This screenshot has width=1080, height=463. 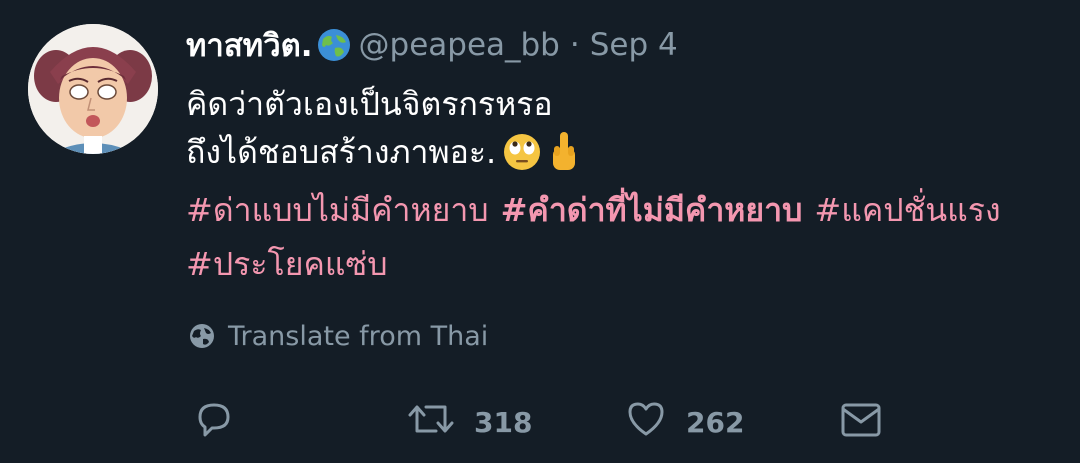 I want to click on envelope-icon, so click(x=861, y=422).